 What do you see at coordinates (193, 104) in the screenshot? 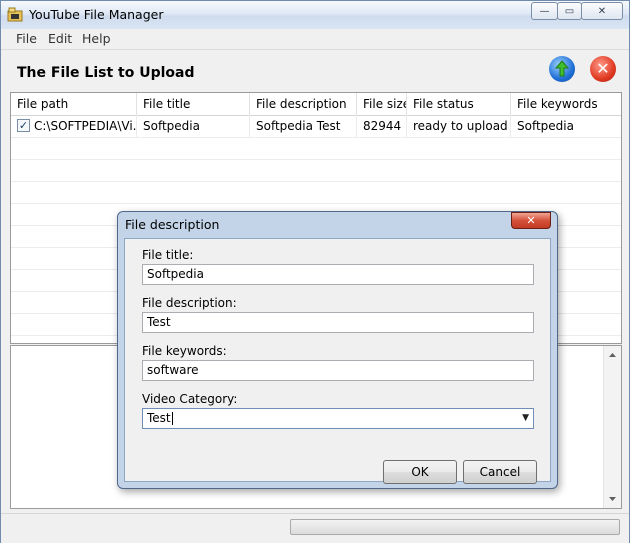
I see `column-header-file-title: File title` at bounding box center [193, 104].